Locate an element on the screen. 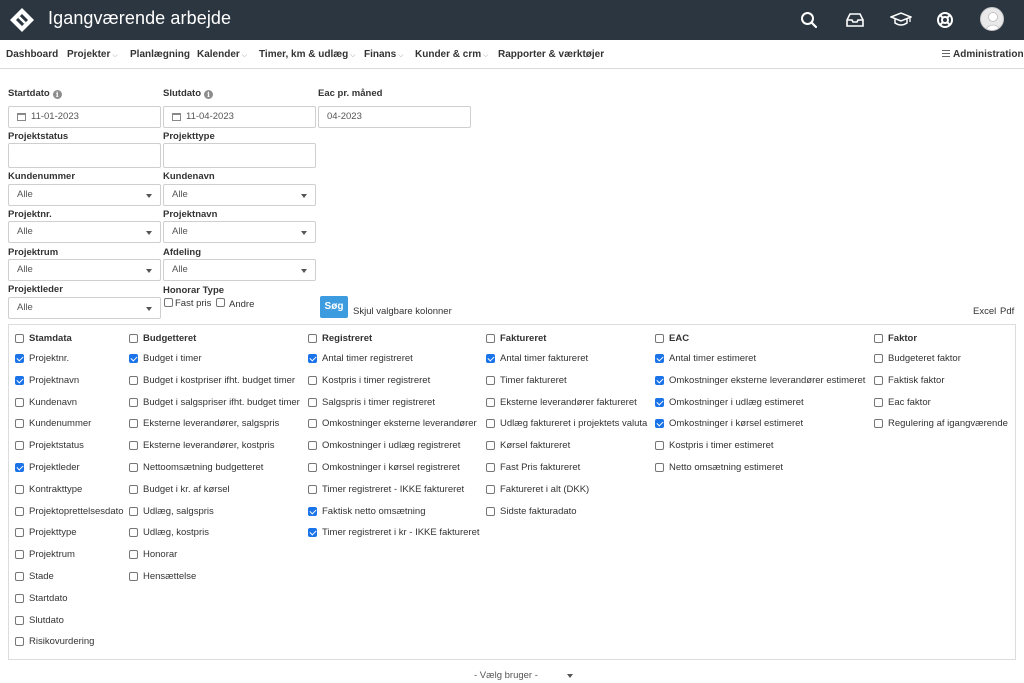 The height and width of the screenshot is (683, 1024). user-select: - Vælg bruger - is located at coordinates (506, 675).